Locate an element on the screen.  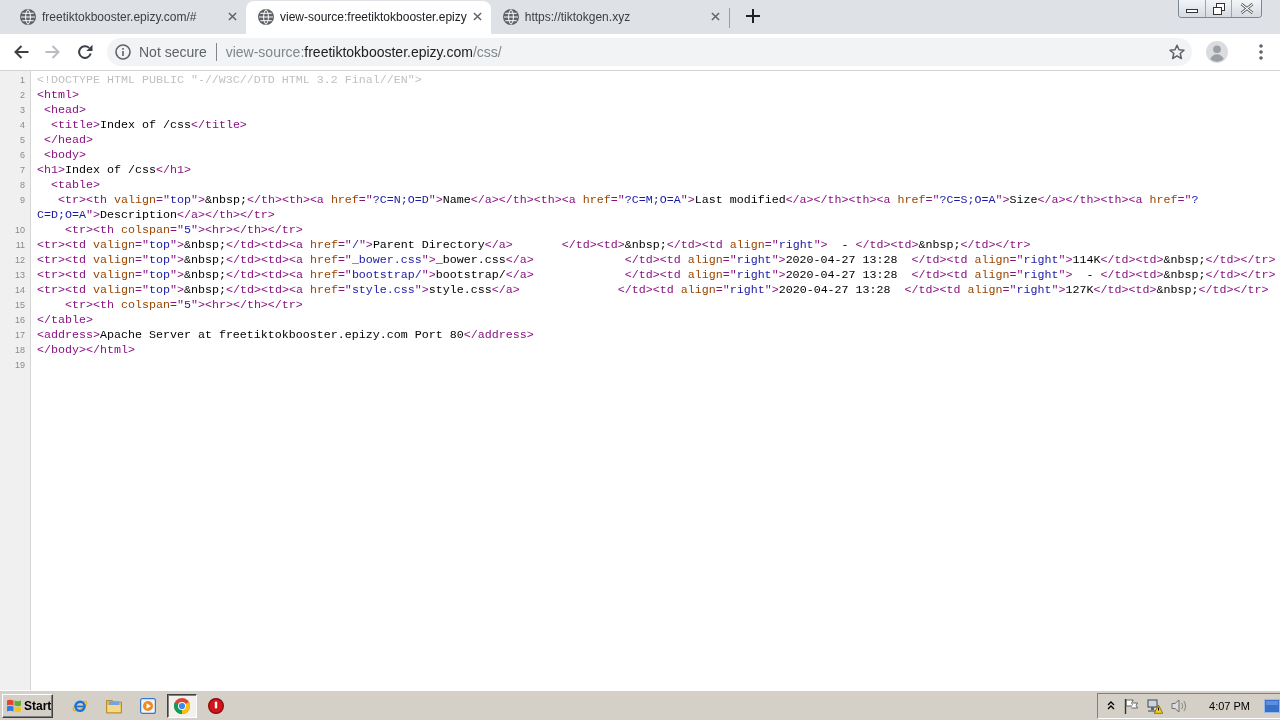
browser-tab: https://tiktokgen.xyz is located at coordinates (609, 17).